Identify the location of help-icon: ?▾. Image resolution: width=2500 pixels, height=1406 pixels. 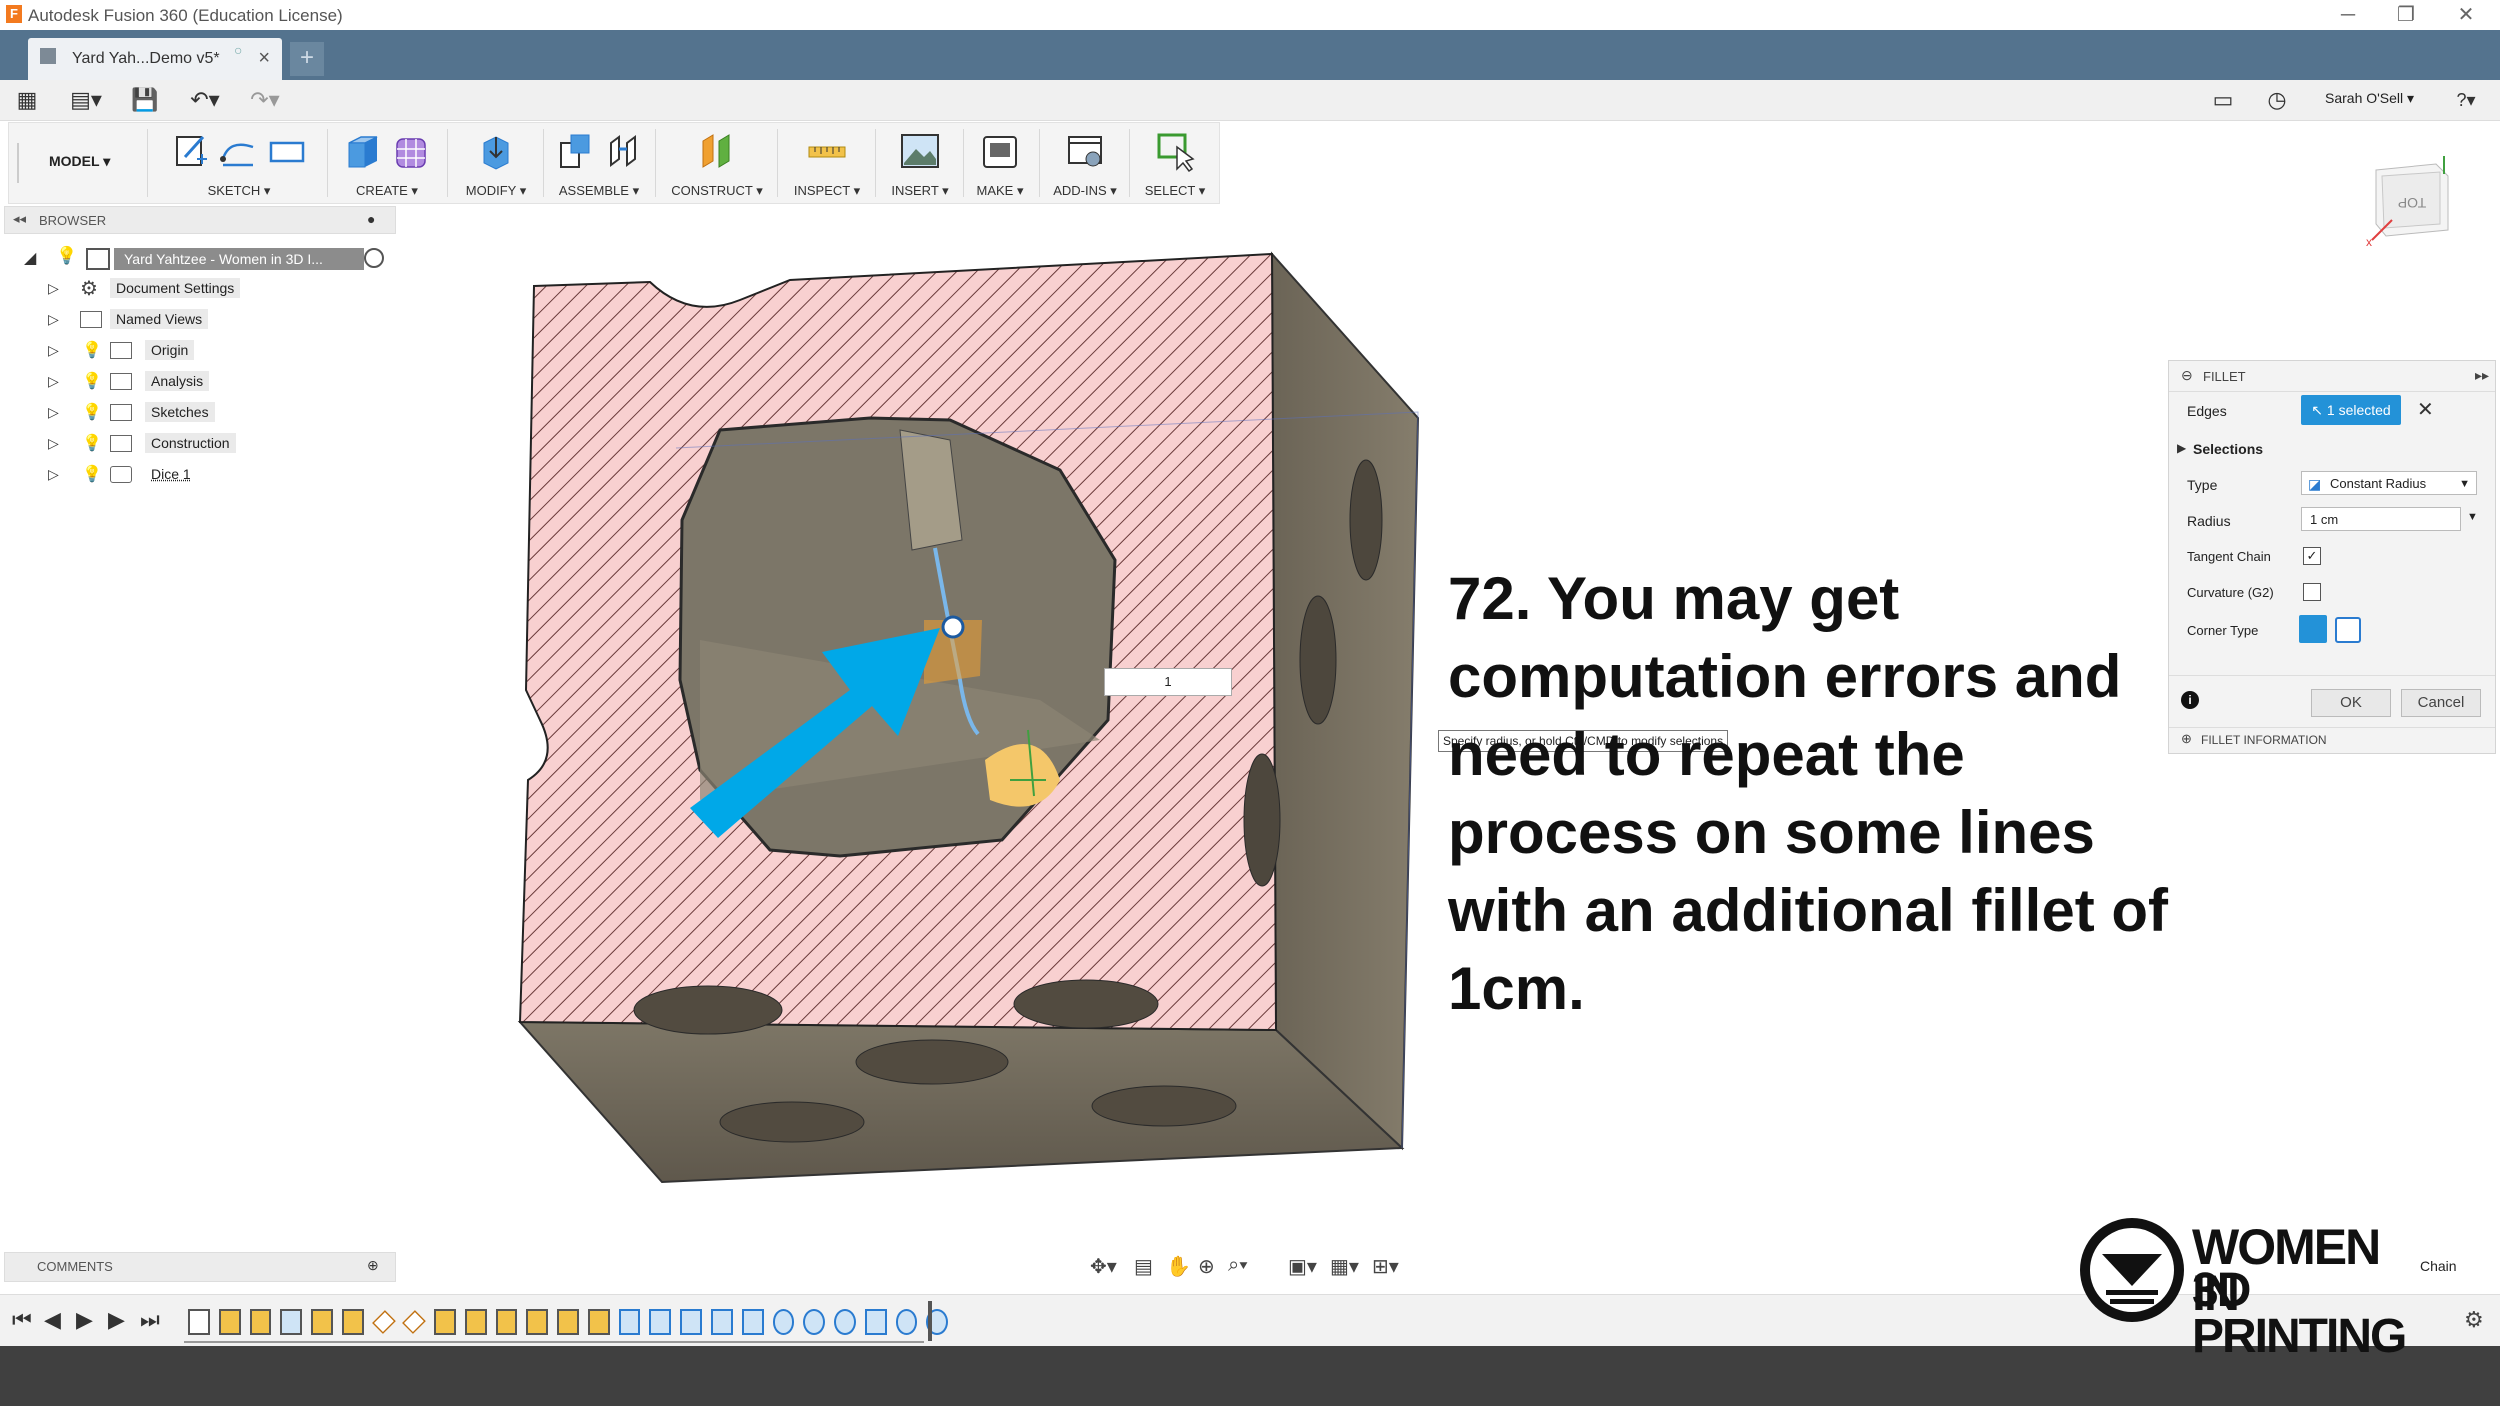
(2466, 100).